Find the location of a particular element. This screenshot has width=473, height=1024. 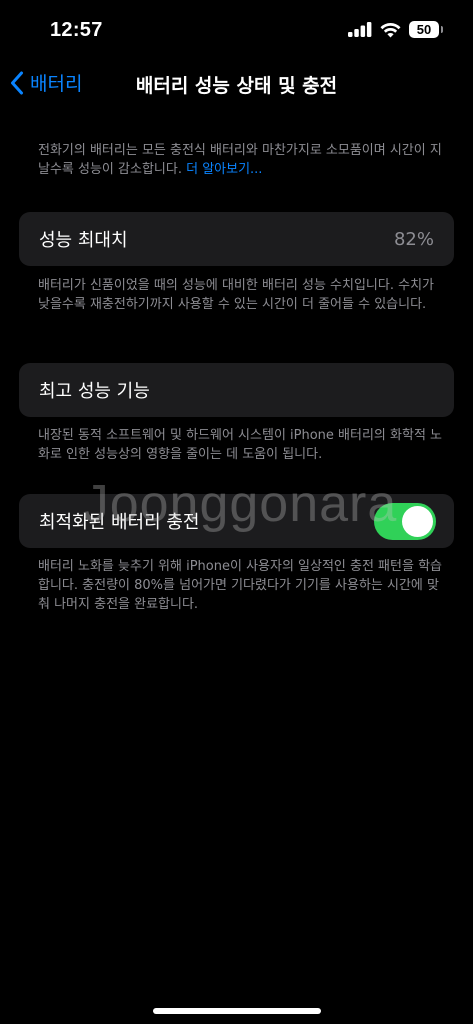

toggle-knob is located at coordinates (417, 521).